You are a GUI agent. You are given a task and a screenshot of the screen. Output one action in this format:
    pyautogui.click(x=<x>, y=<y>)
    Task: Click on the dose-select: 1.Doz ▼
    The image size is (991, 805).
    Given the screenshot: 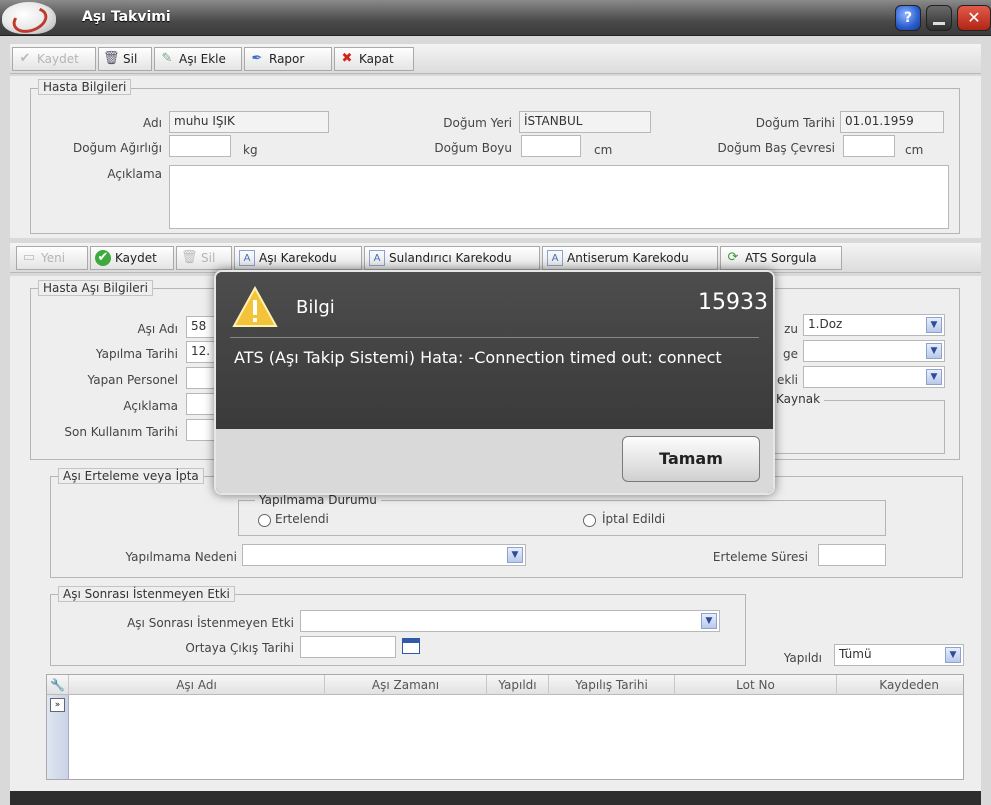 What is the action you would take?
    pyautogui.click(x=874, y=325)
    